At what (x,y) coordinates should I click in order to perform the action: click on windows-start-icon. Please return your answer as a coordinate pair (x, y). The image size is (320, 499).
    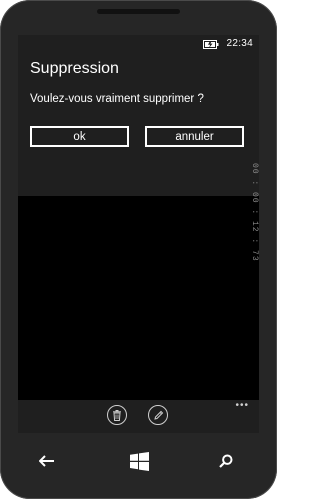
    Looking at the image, I should click on (139, 461).